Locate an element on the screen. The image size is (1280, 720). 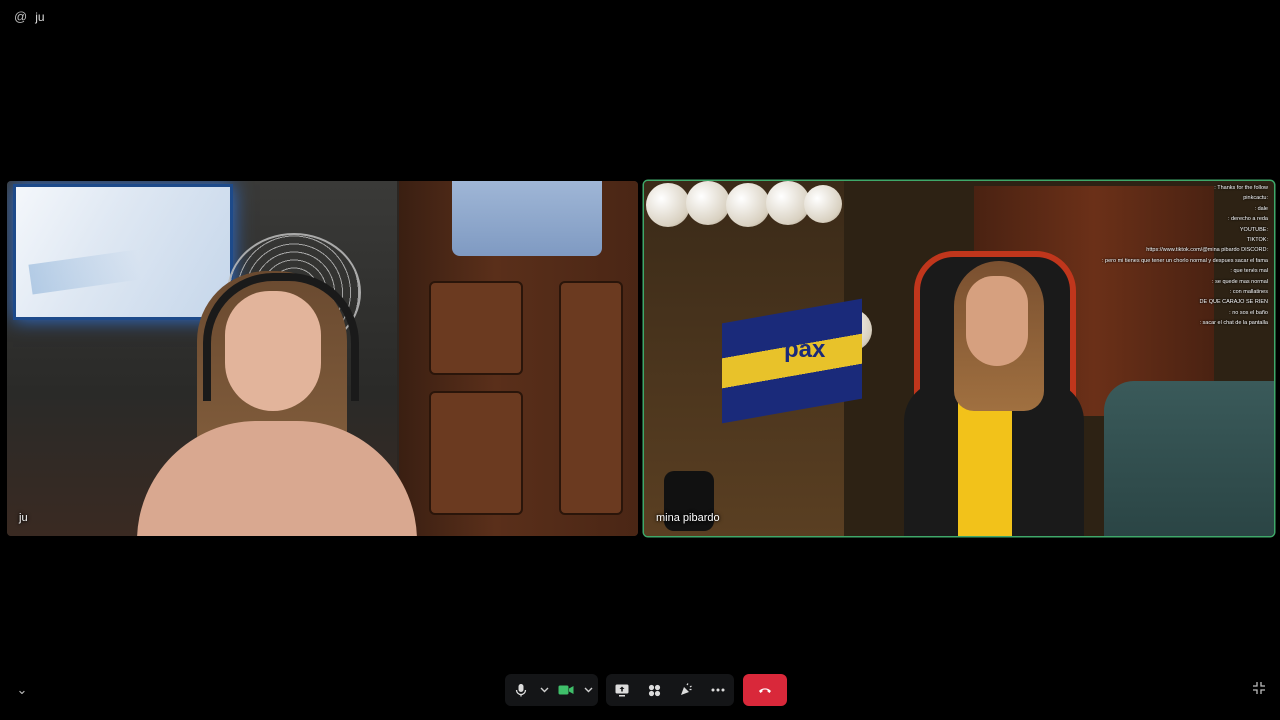
towel is located at coordinates (527, 218).